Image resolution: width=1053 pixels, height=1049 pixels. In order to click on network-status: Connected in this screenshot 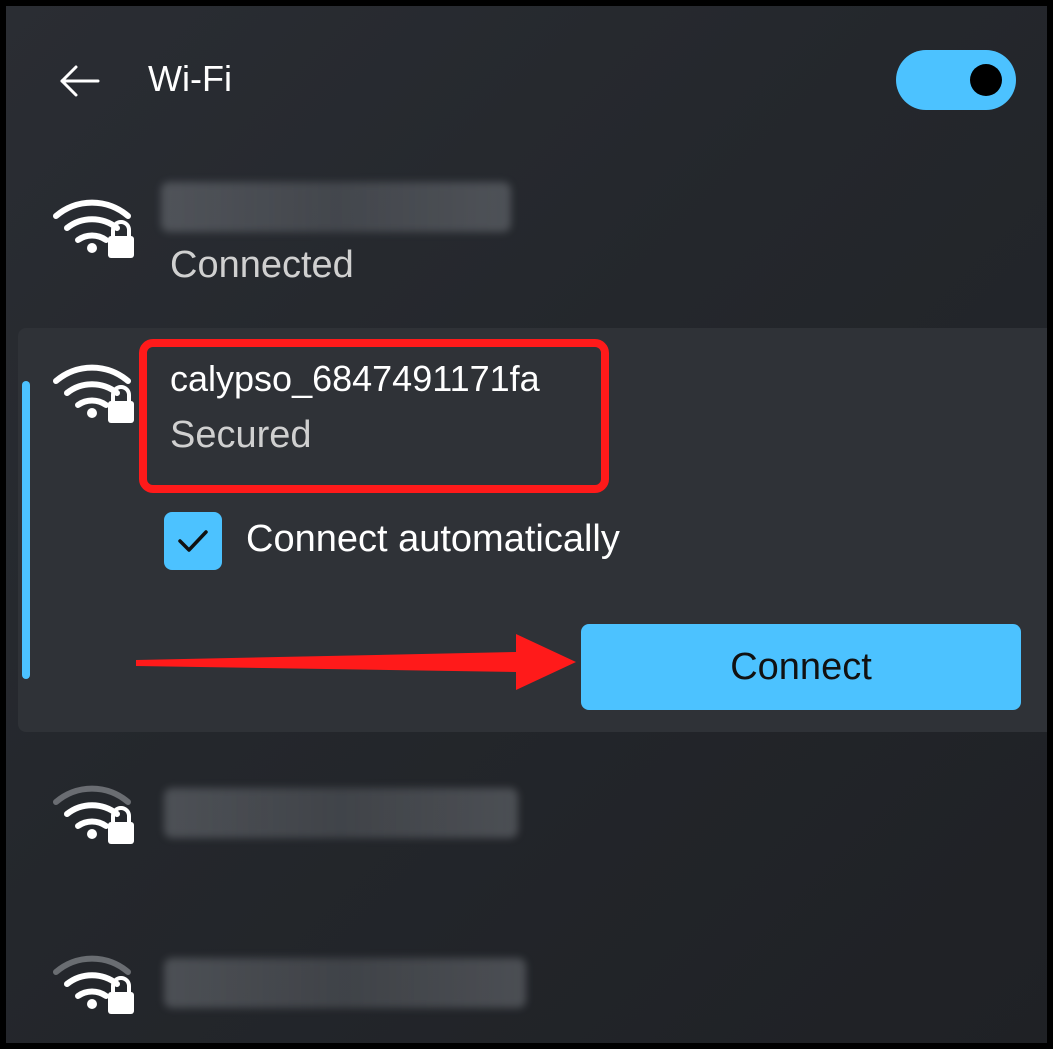, I will do `click(262, 265)`.